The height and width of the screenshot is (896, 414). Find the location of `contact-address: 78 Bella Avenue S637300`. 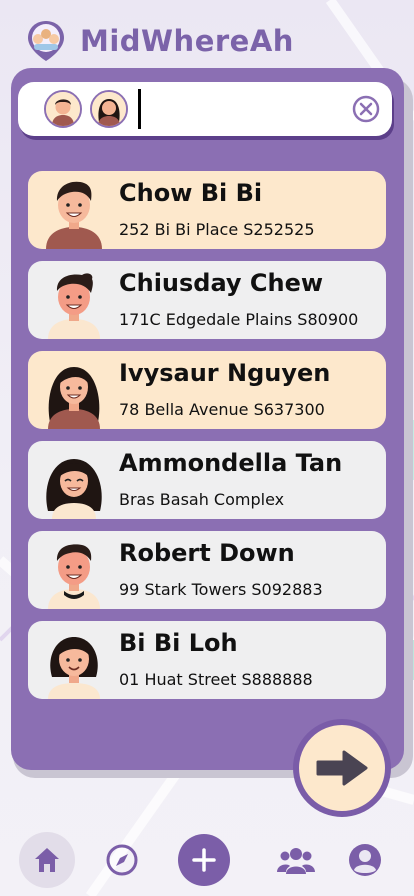

contact-address: 78 Bella Avenue S637300 is located at coordinates (222, 409).